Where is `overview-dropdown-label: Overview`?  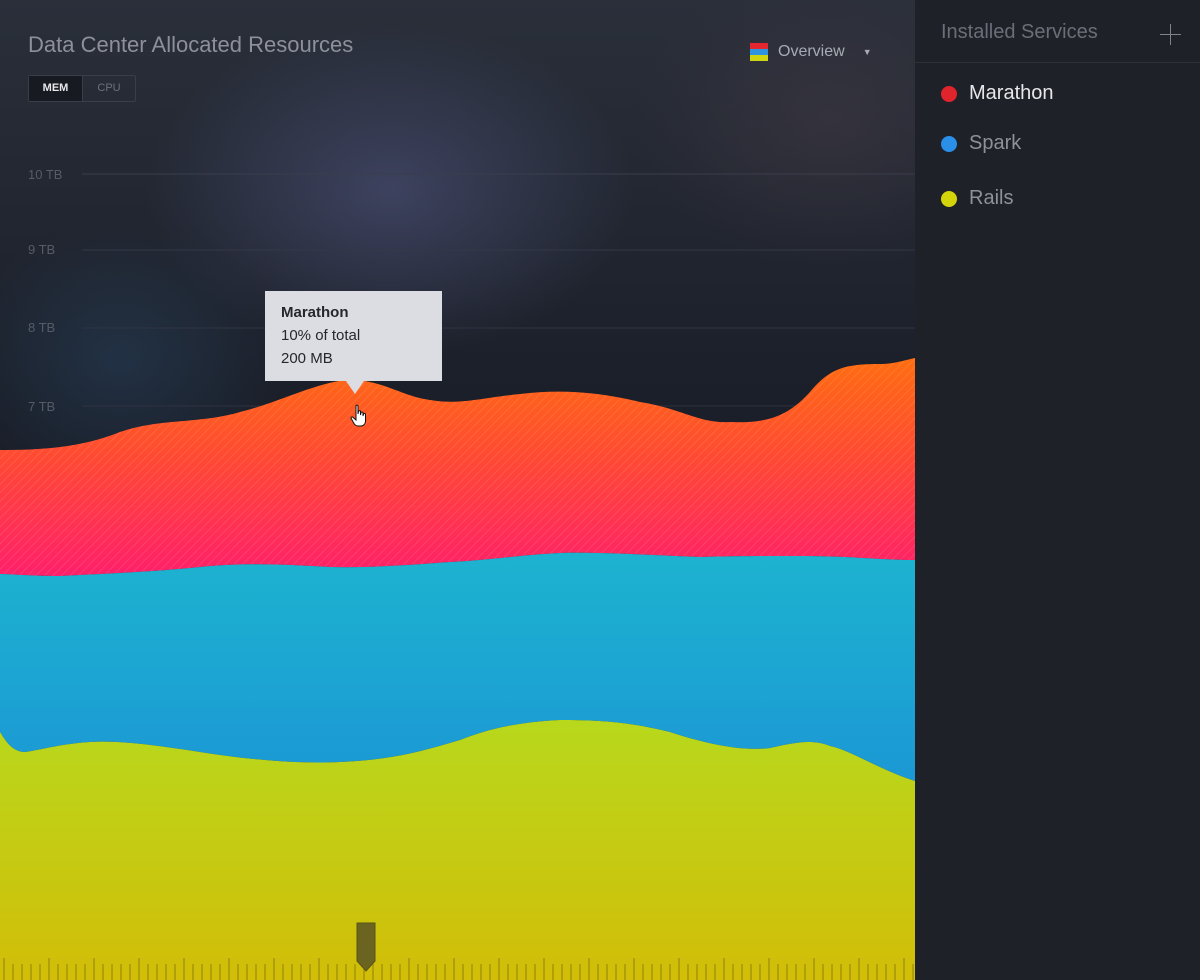 overview-dropdown-label: Overview is located at coordinates (811, 51).